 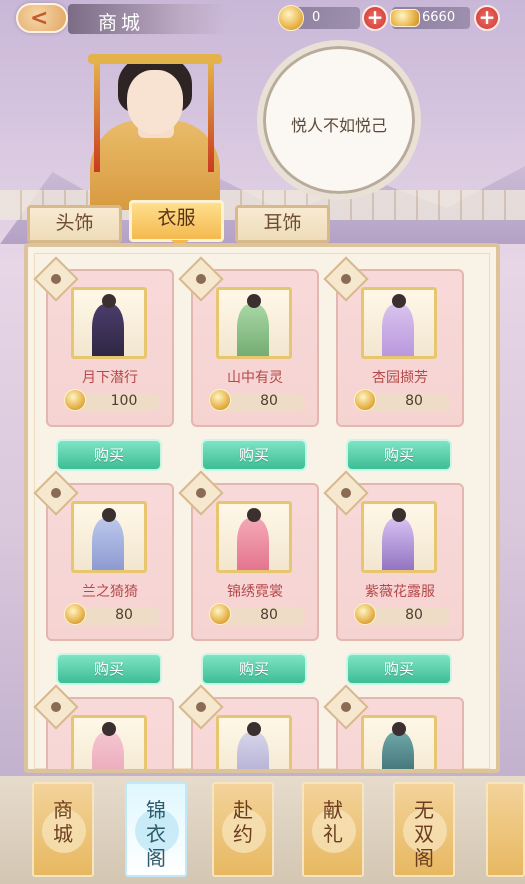 I want to click on nav-item: 锦 衣 阁, so click(x=156, y=829).